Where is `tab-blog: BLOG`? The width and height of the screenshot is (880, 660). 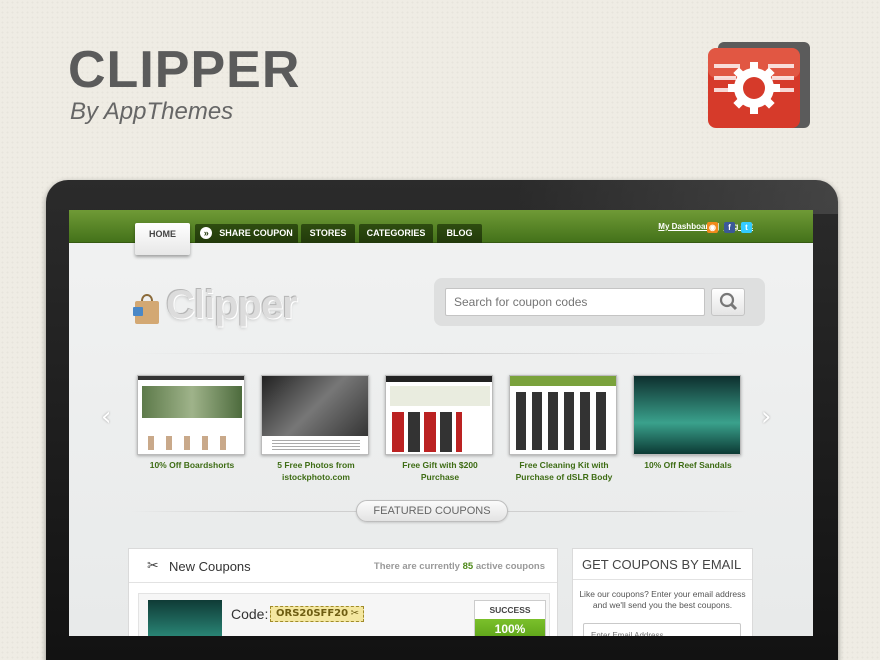
tab-blog: BLOG is located at coordinates (459, 233).